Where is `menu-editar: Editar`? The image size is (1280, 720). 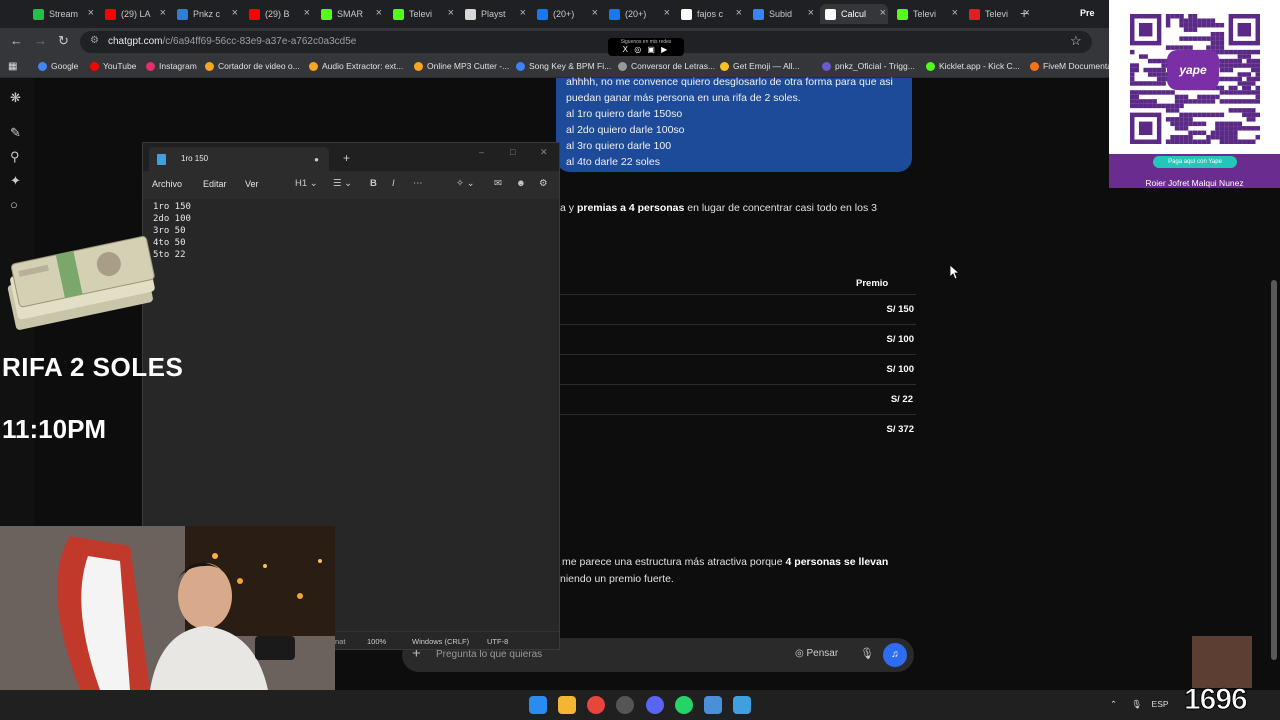 menu-editar: Editar is located at coordinates (215, 184).